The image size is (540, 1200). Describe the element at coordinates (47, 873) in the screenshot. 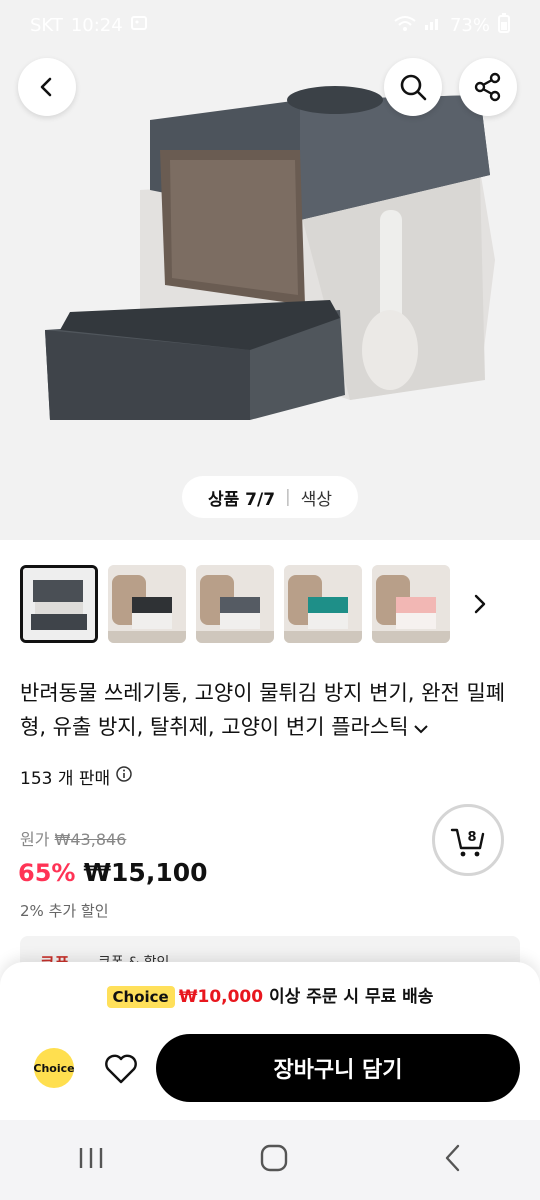

I see `discount-rate: 65%` at that location.